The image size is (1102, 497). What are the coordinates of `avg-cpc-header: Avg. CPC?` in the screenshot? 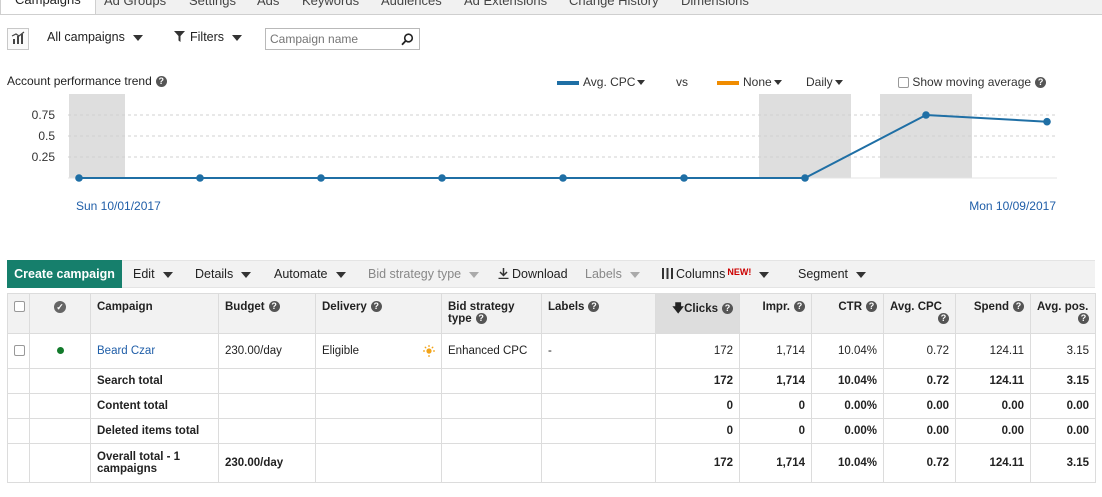 It's located at (919, 313).